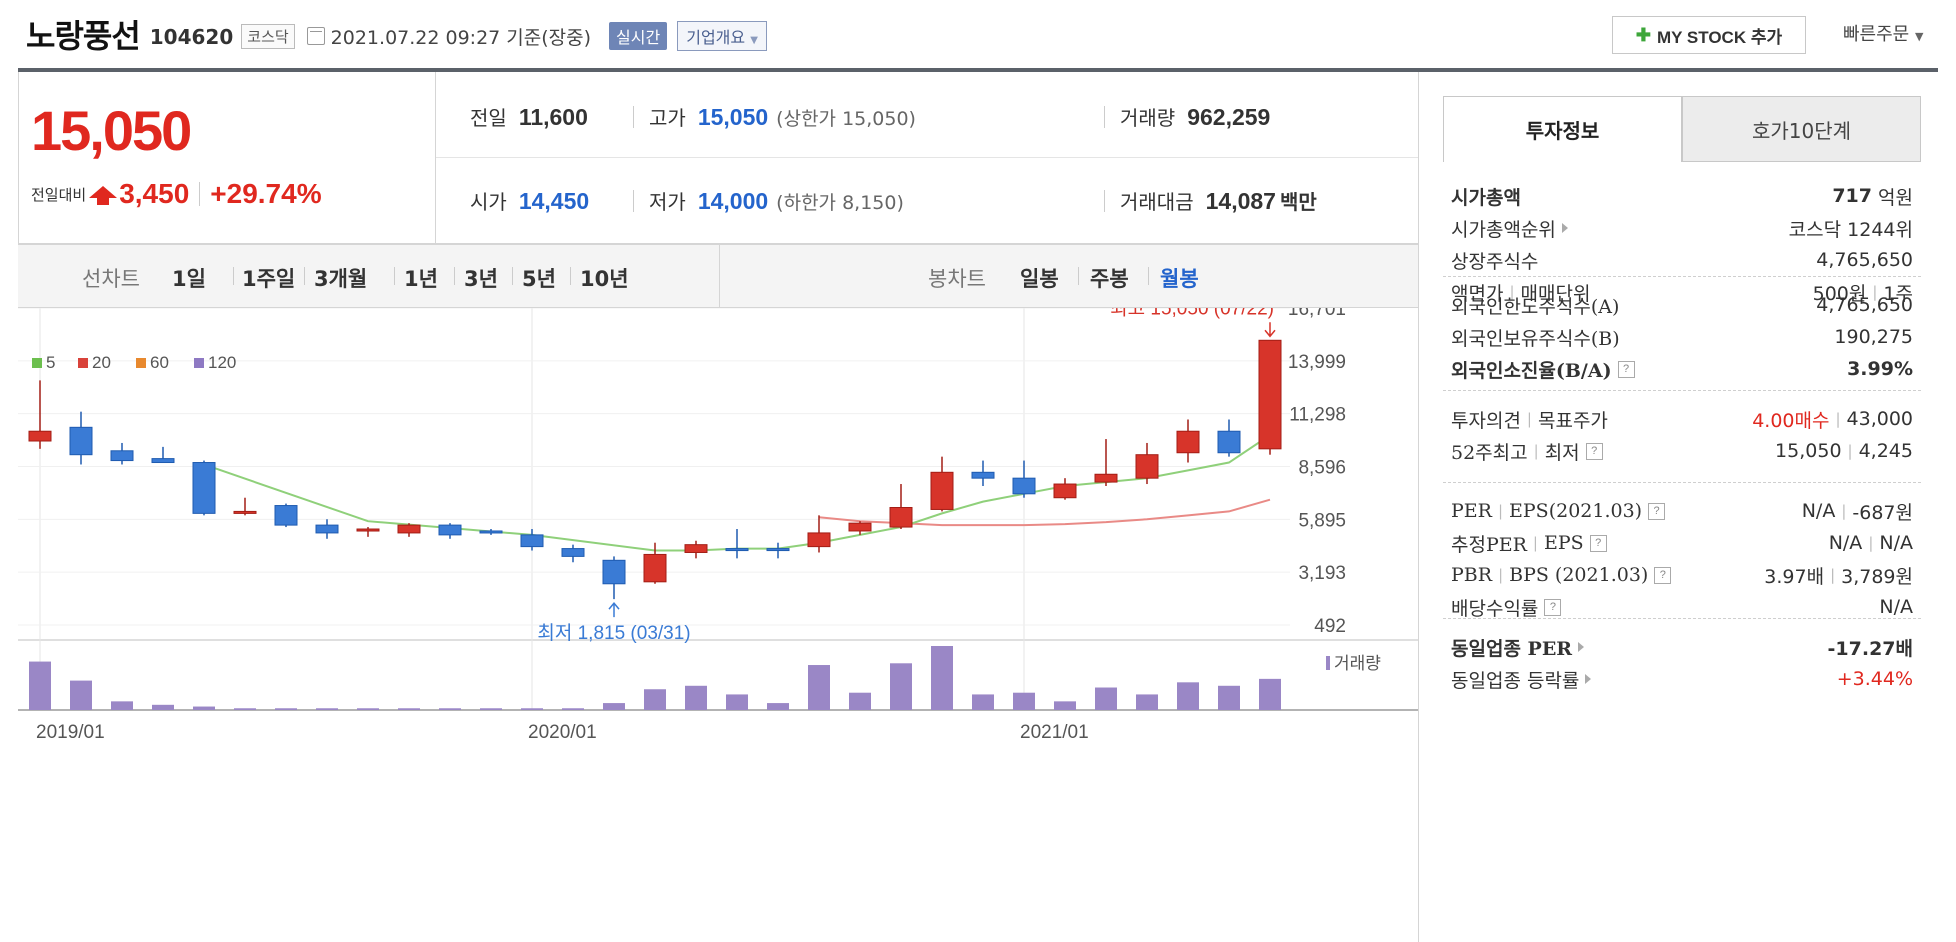 This screenshot has width=1956, height=942. Describe the element at coordinates (1322, 573) in the screenshot. I see `y-tick-label: 3,193` at that location.